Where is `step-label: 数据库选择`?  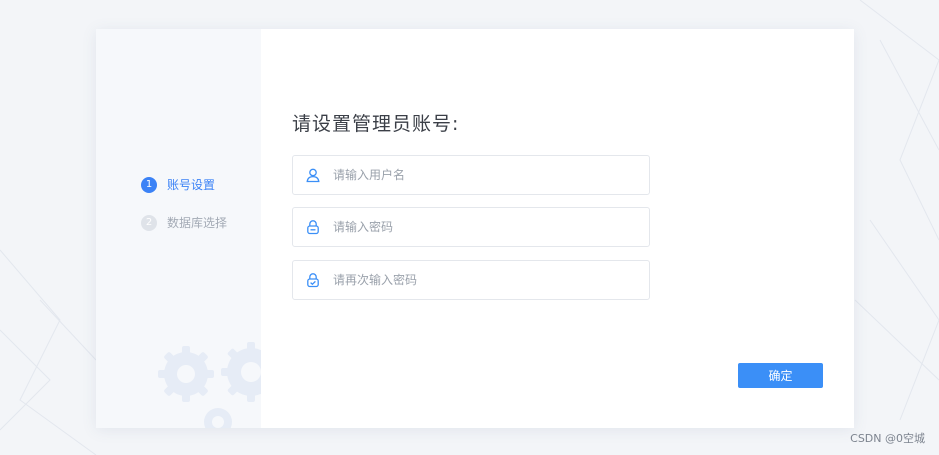
step-label: 数据库选择 is located at coordinates (197, 223).